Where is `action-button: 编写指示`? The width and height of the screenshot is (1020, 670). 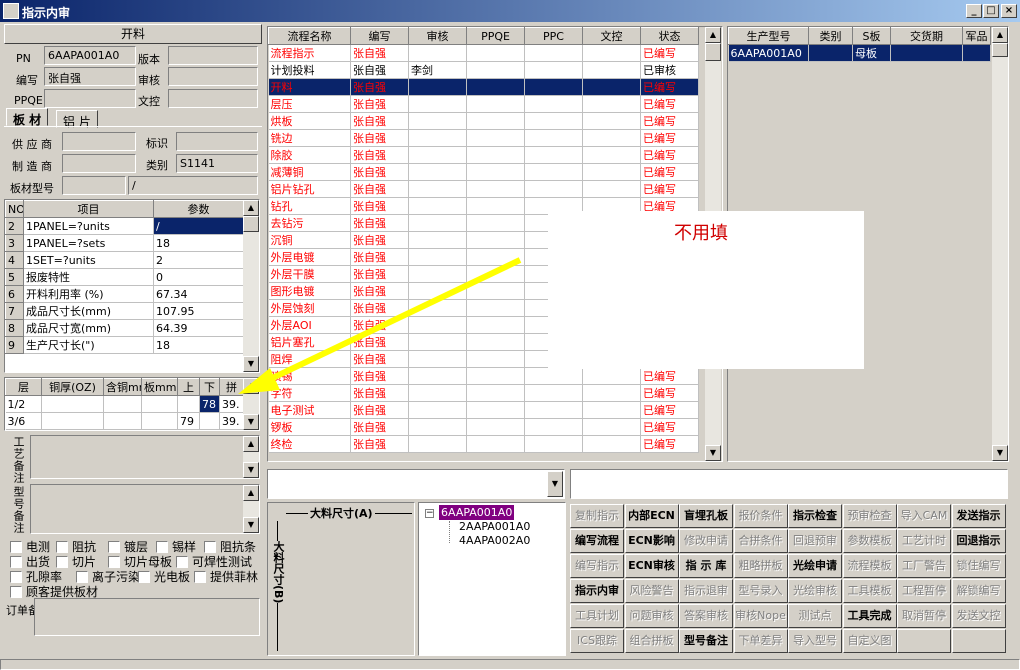 action-button: 编写指示 is located at coordinates (597, 566).